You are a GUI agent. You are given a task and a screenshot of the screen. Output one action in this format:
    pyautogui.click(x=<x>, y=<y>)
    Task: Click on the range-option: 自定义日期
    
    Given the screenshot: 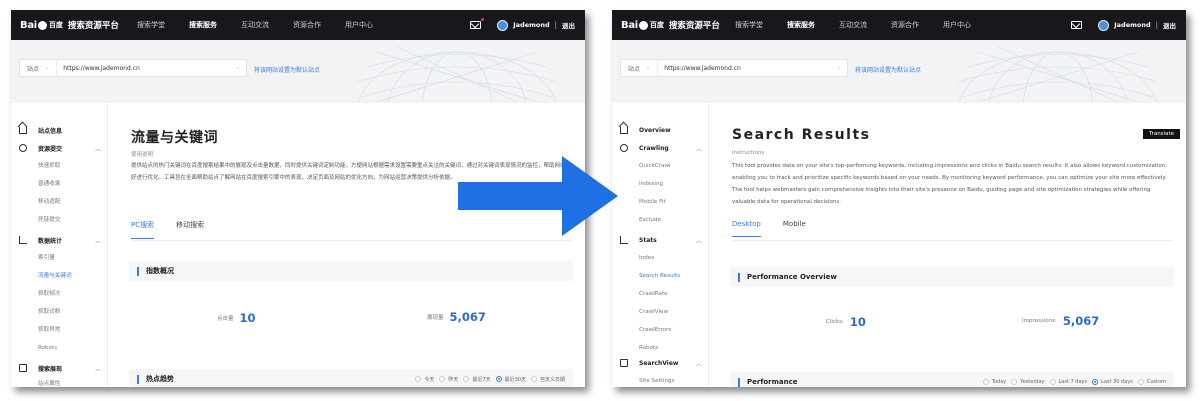 What is the action you would take?
    pyautogui.click(x=547, y=379)
    